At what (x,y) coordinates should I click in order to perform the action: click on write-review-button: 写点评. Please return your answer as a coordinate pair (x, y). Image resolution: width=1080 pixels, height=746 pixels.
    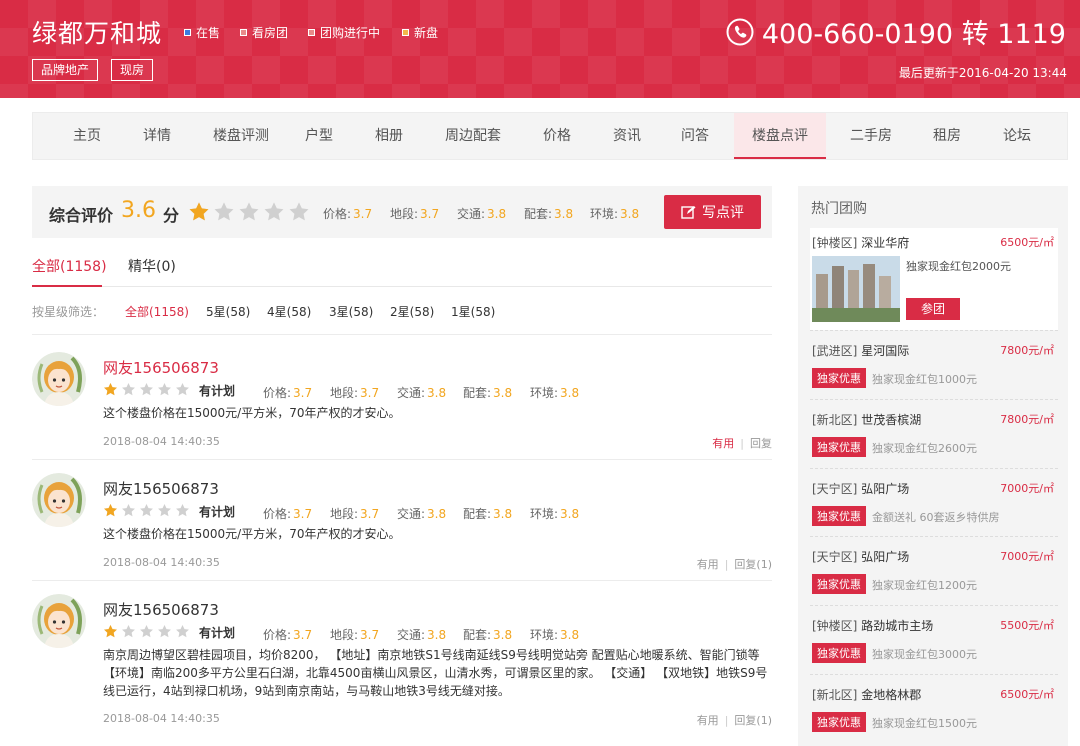
    Looking at the image, I should click on (712, 212).